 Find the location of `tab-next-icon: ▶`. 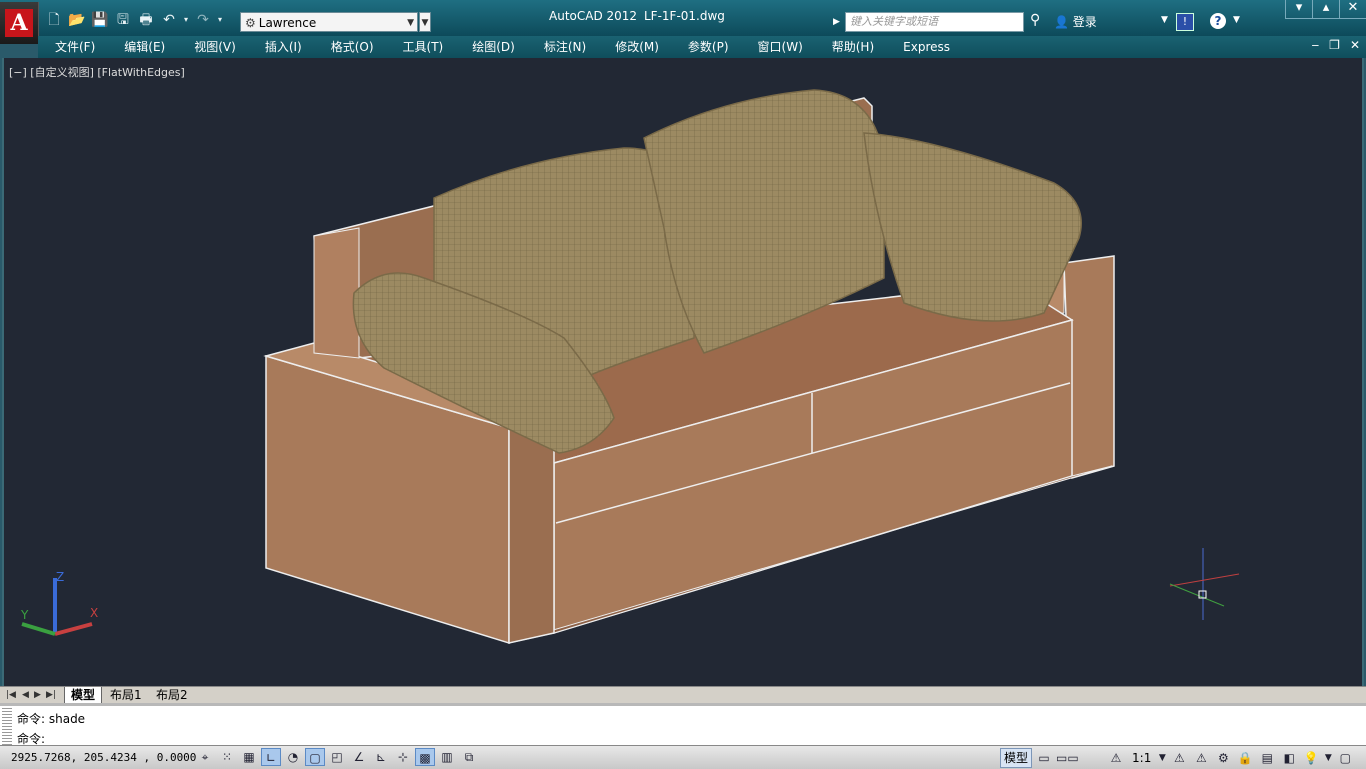

tab-next-icon: ▶ is located at coordinates (37, 695).